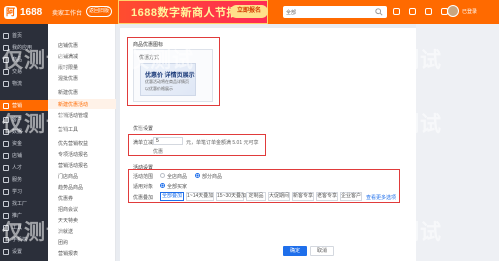 This screenshot has width=499, height=261. I want to click on threshold-label: 满单立减, so click(143, 143).